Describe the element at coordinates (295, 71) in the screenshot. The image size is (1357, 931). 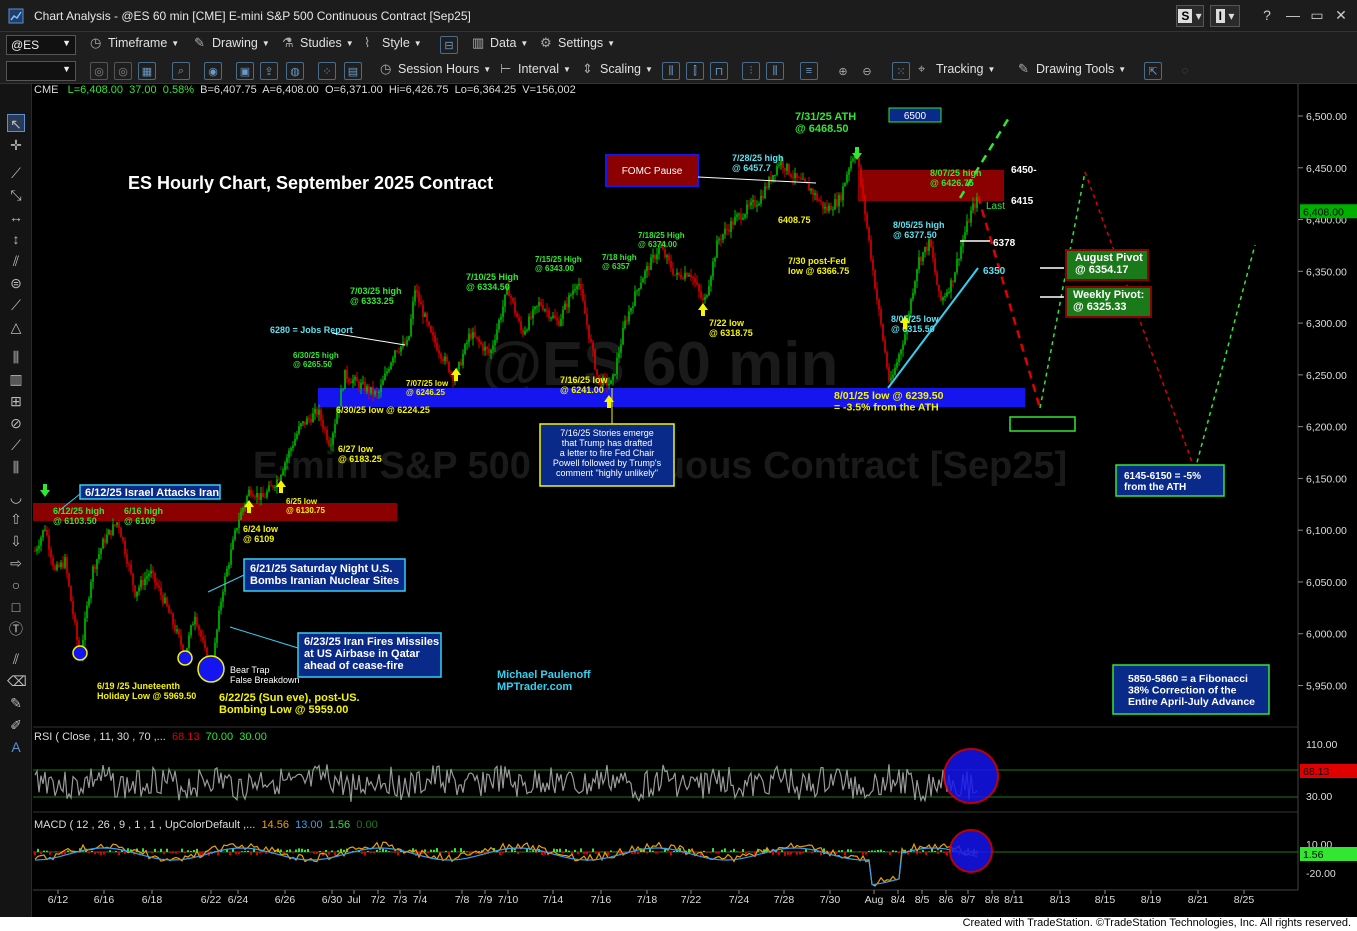
I see `palette-icon: ◍` at that location.